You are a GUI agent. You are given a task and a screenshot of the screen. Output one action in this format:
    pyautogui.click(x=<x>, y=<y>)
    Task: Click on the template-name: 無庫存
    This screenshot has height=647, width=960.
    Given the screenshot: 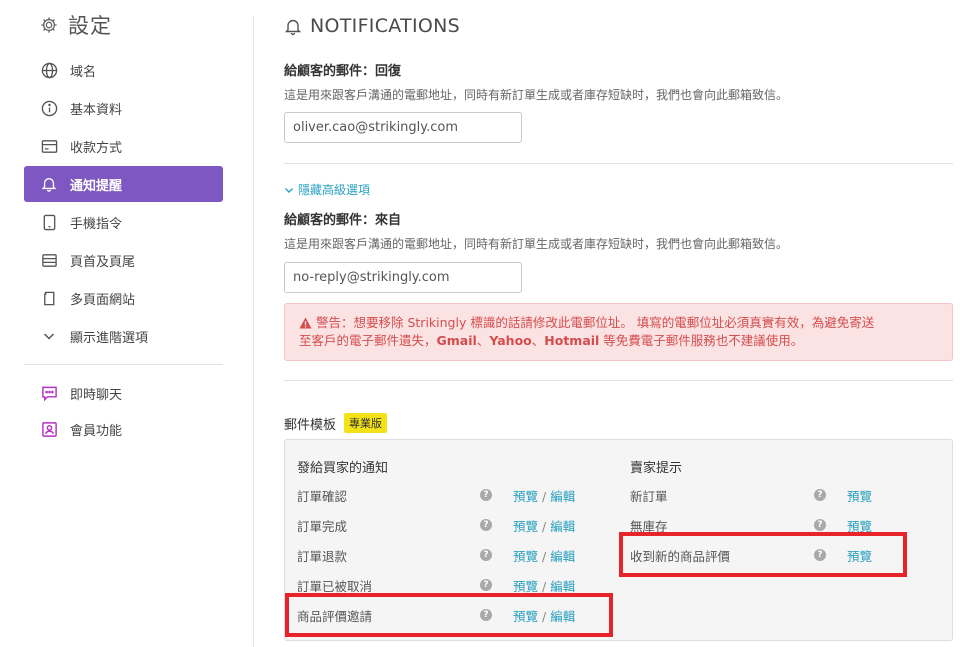 What is the action you would take?
    pyautogui.click(x=649, y=526)
    